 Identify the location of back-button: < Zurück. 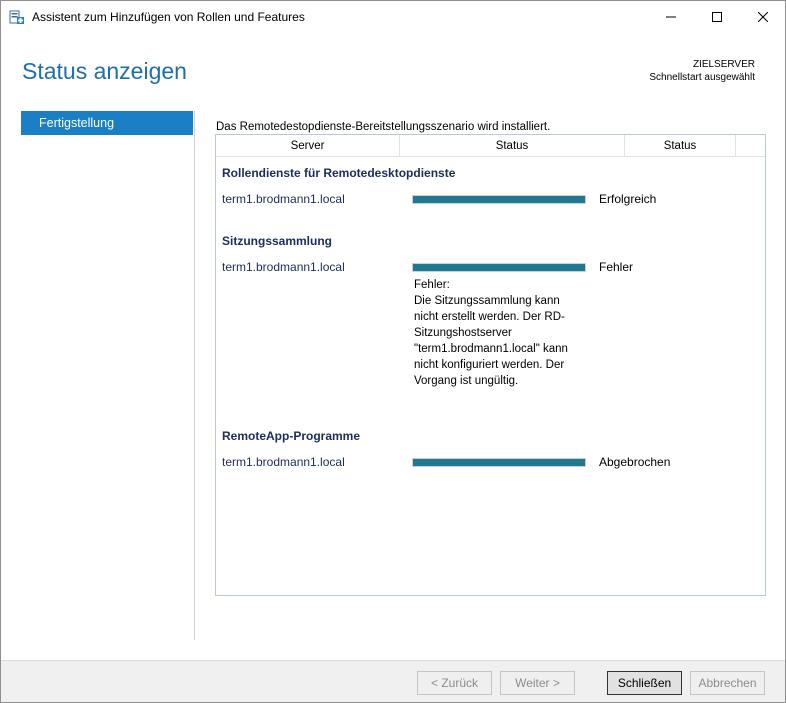
(454, 683).